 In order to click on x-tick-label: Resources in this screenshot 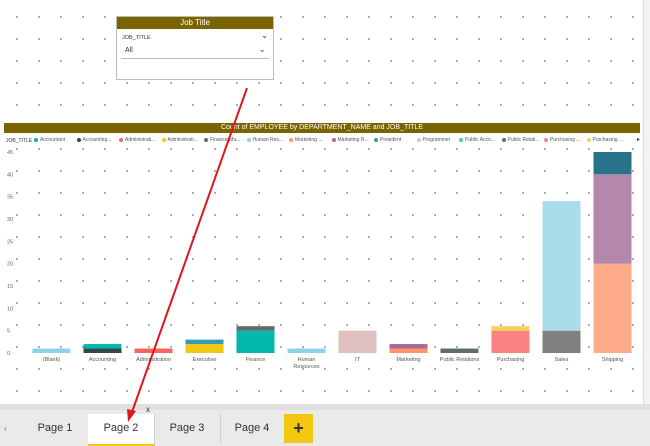, I will do `click(306, 367)`.